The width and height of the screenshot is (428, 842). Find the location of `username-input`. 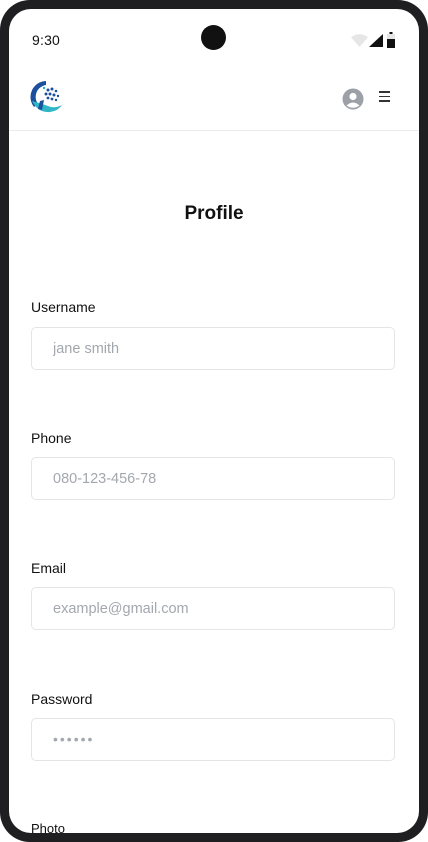

username-input is located at coordinates (213, 348).